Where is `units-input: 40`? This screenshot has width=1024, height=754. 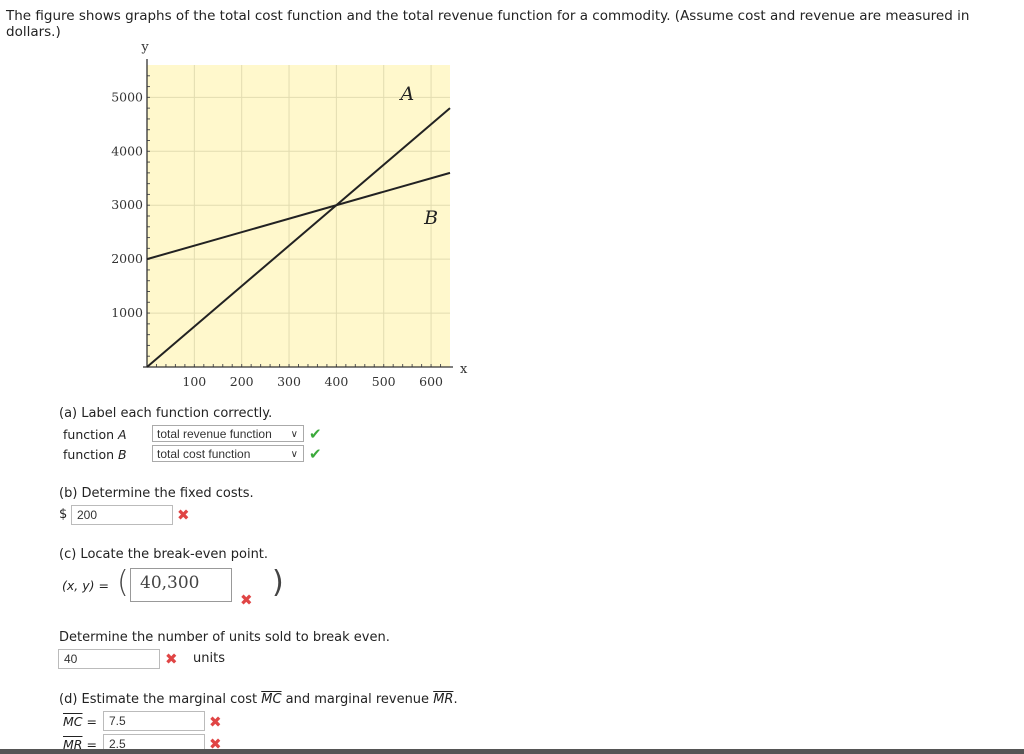
units-input: 40 is located at coordinates (109, 659).